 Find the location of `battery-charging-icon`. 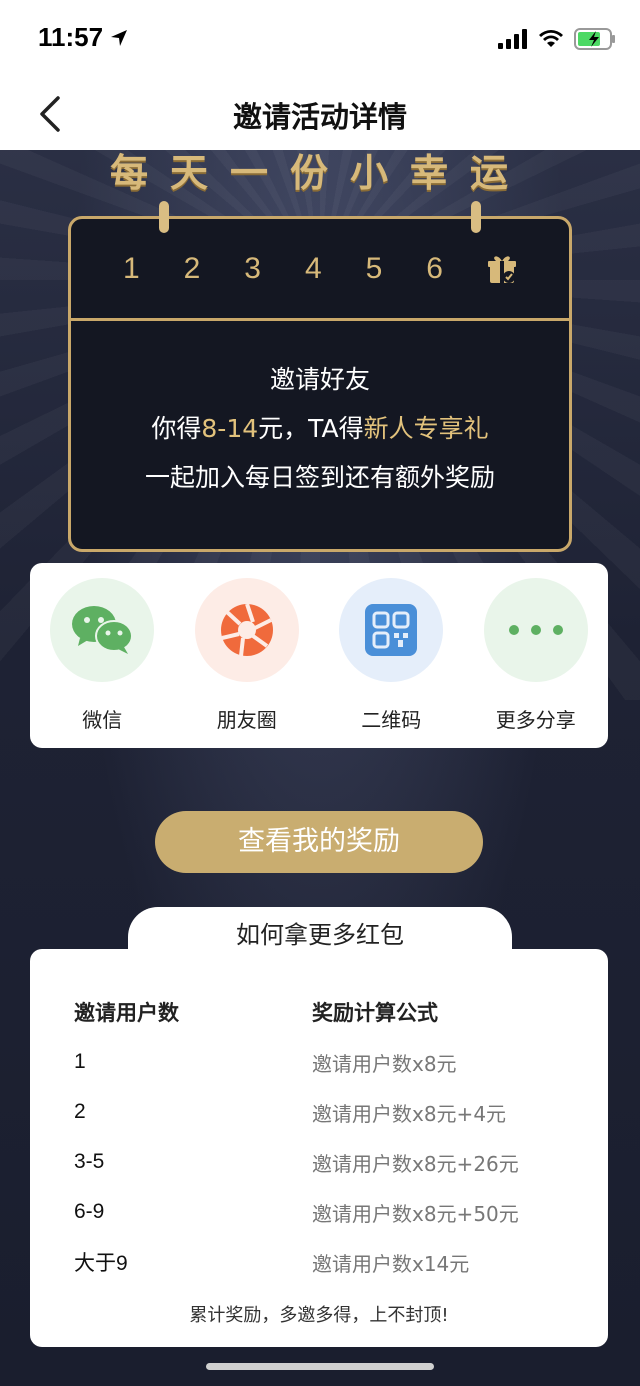

battery-charging-icon is located at coordinates (594, 39).